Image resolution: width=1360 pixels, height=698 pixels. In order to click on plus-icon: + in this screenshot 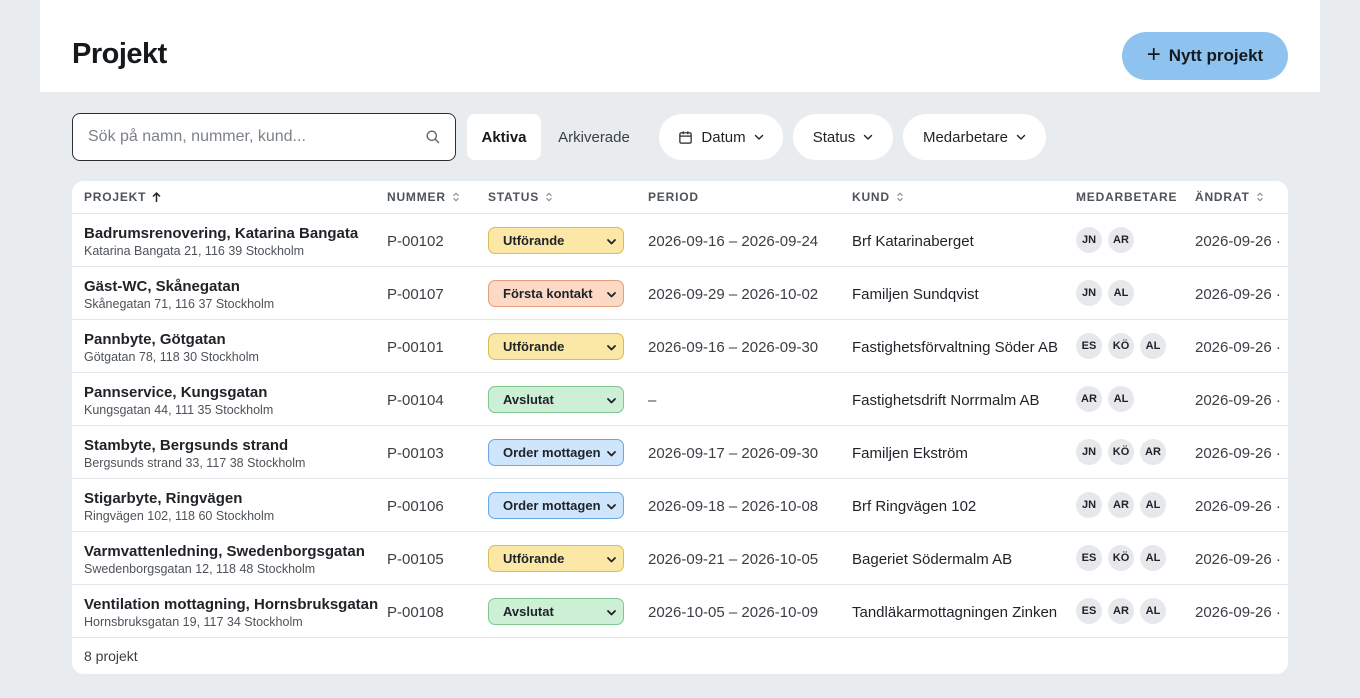, I will do `click(1153, 54)`.